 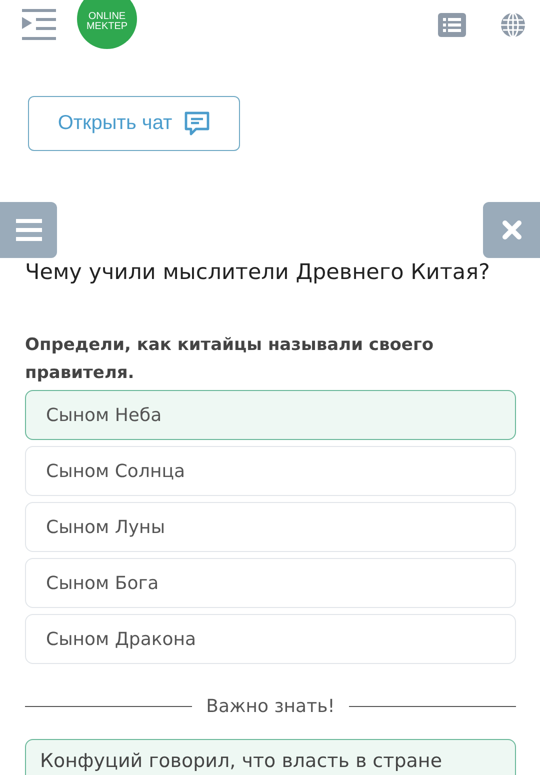 I want to click on answer-option: Сыном Дракона, so click(x=270, y=639).